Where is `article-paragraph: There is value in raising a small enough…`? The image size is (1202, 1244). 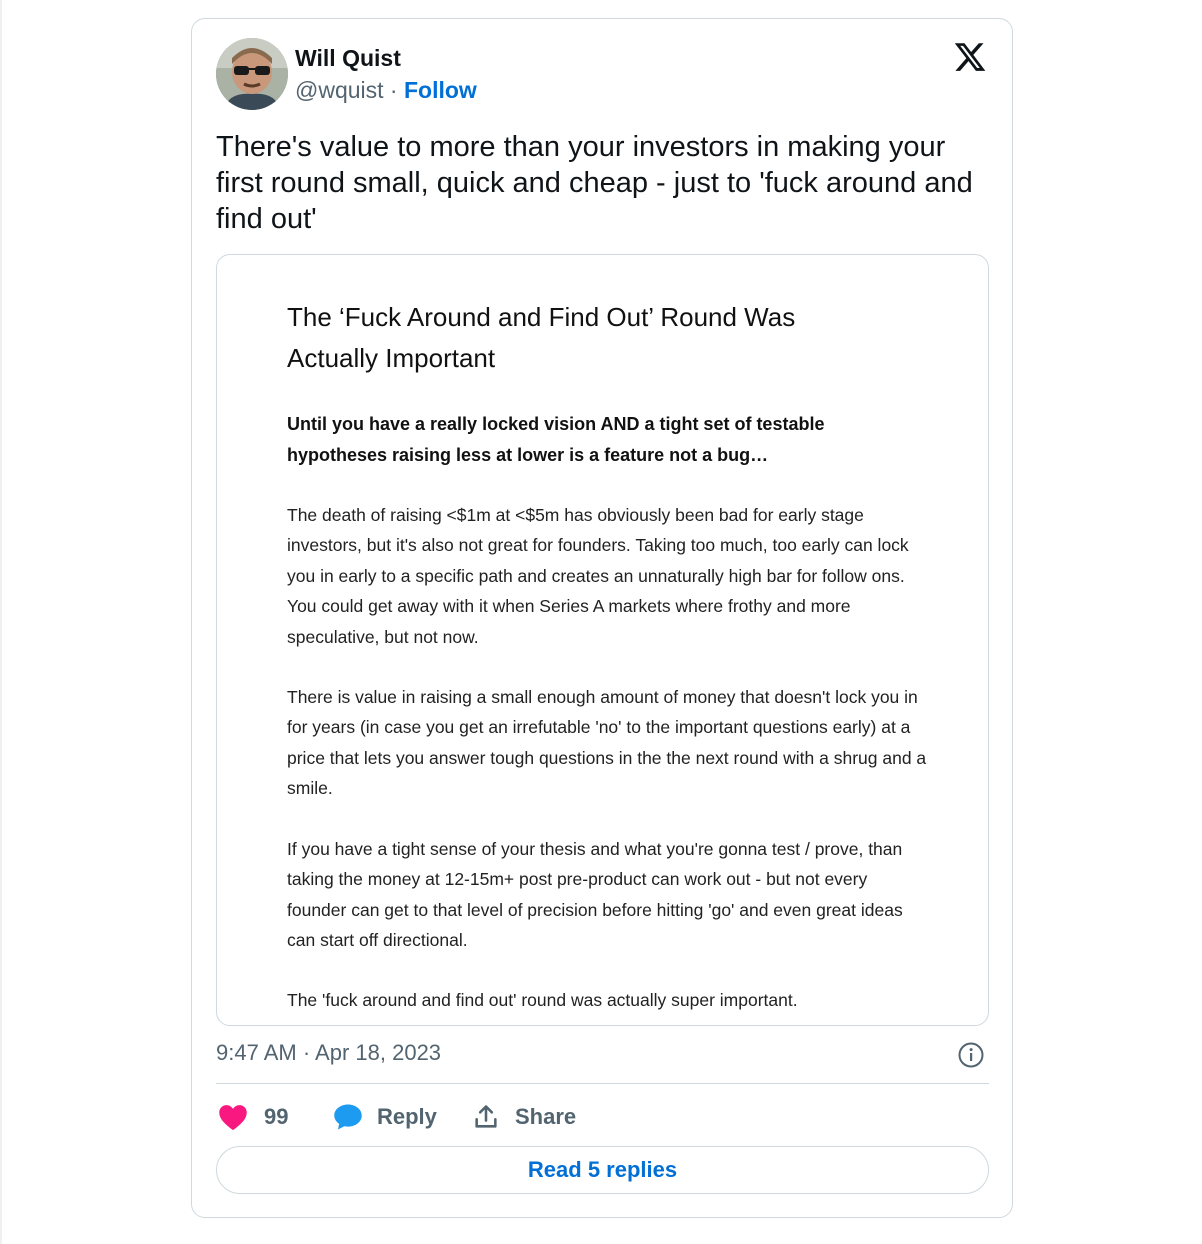
article-paragraph: There is value in raising a small enough… is located at coordinates (607, 743).